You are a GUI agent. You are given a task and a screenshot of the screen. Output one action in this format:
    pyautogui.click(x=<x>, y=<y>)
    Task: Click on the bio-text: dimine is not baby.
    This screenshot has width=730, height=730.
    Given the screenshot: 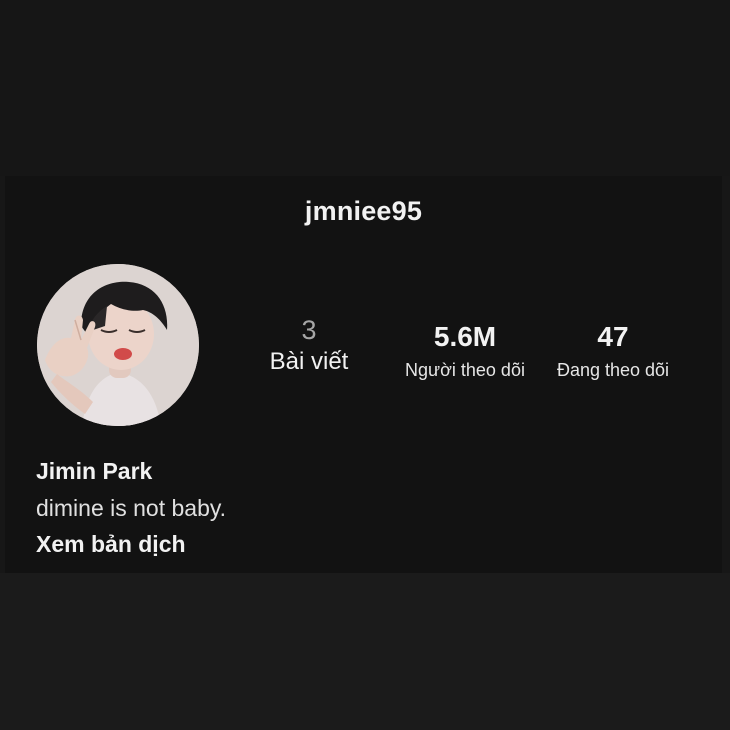 What is the action you would take?
    pyautogui.click(x=131, y=508)
    